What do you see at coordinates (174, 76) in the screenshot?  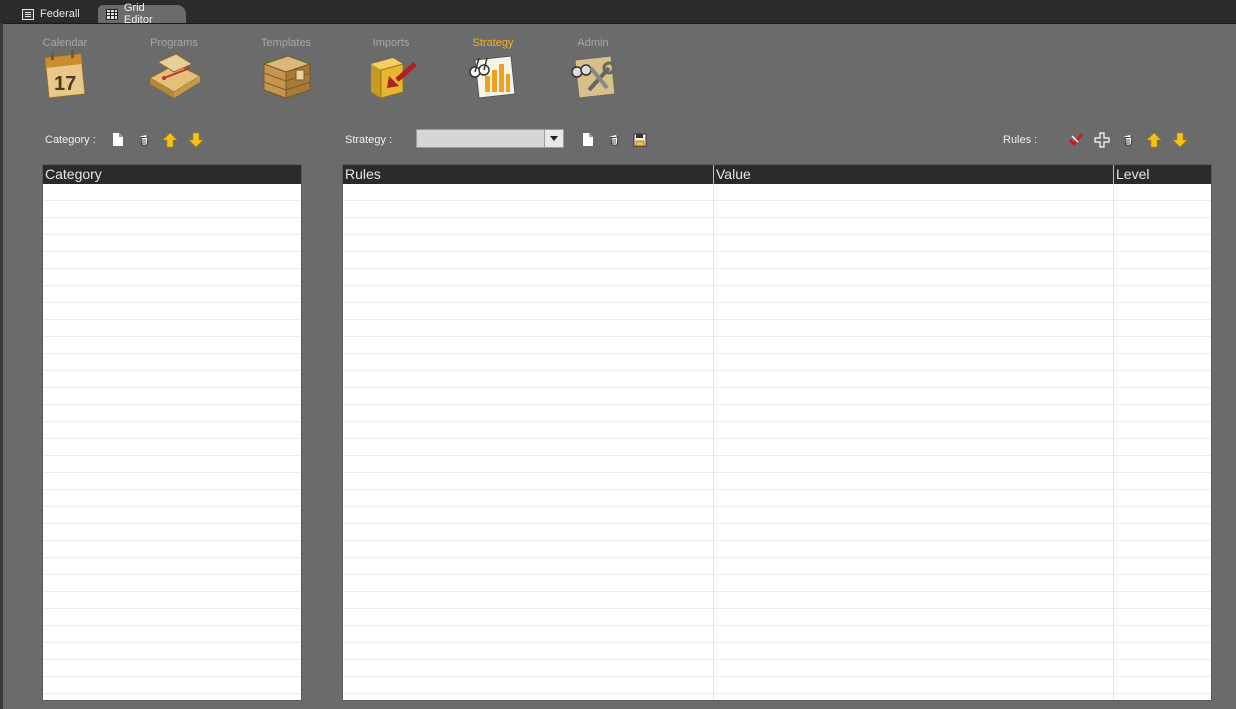 I see `programs-icon` at bounding box center [174, 76].